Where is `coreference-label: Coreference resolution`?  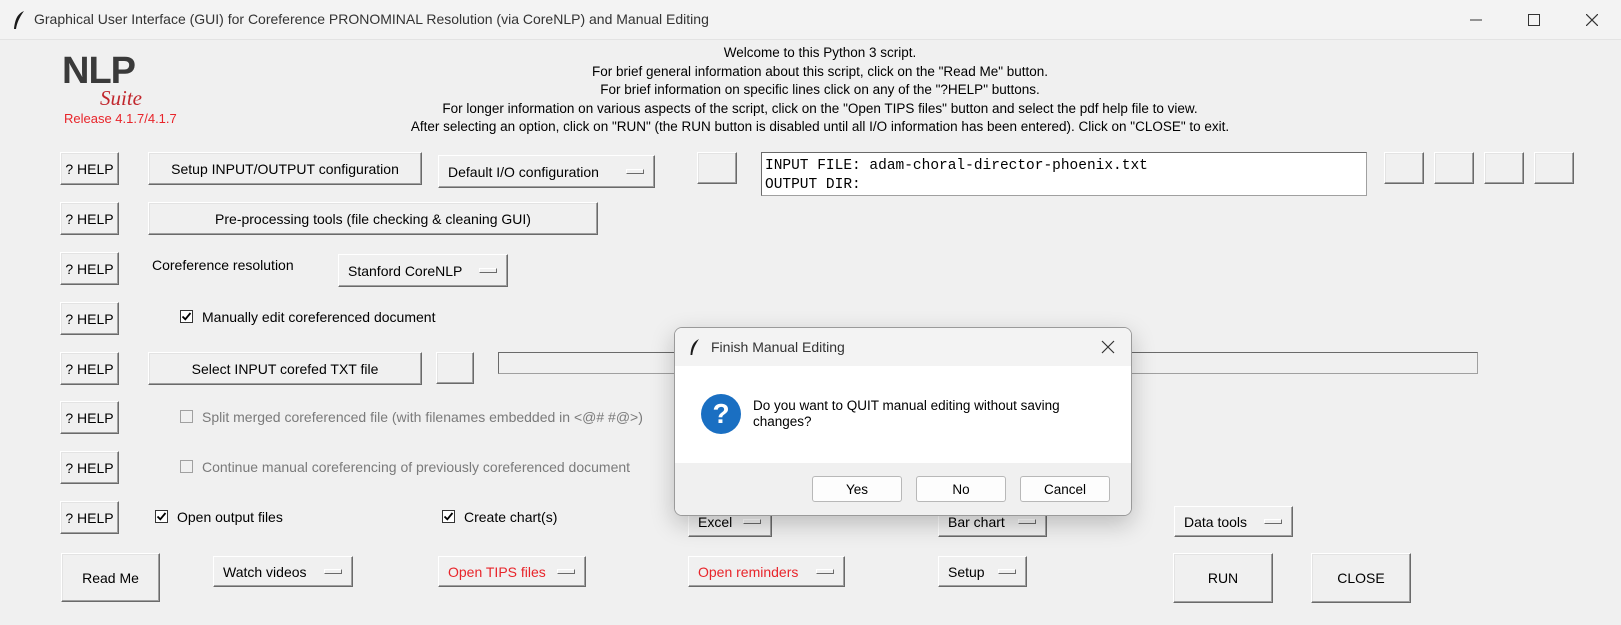
coreference-label: Coreference resolution is located at coordinates (223, 265).